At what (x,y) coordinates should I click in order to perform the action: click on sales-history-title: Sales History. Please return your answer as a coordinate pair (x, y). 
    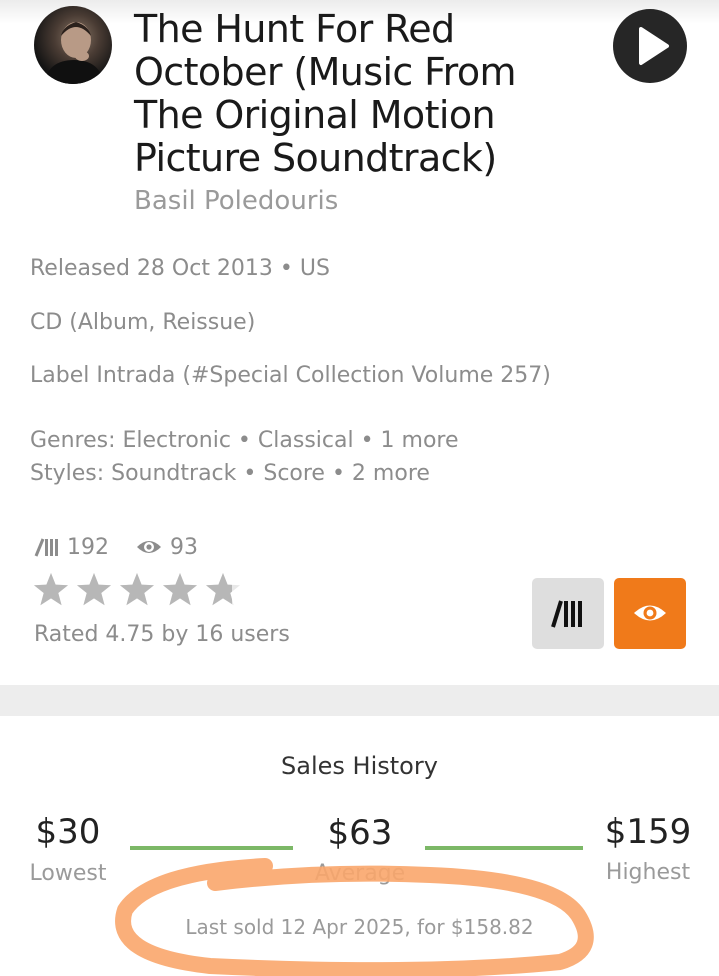
    Looking at the image, I should click on (359, 766).